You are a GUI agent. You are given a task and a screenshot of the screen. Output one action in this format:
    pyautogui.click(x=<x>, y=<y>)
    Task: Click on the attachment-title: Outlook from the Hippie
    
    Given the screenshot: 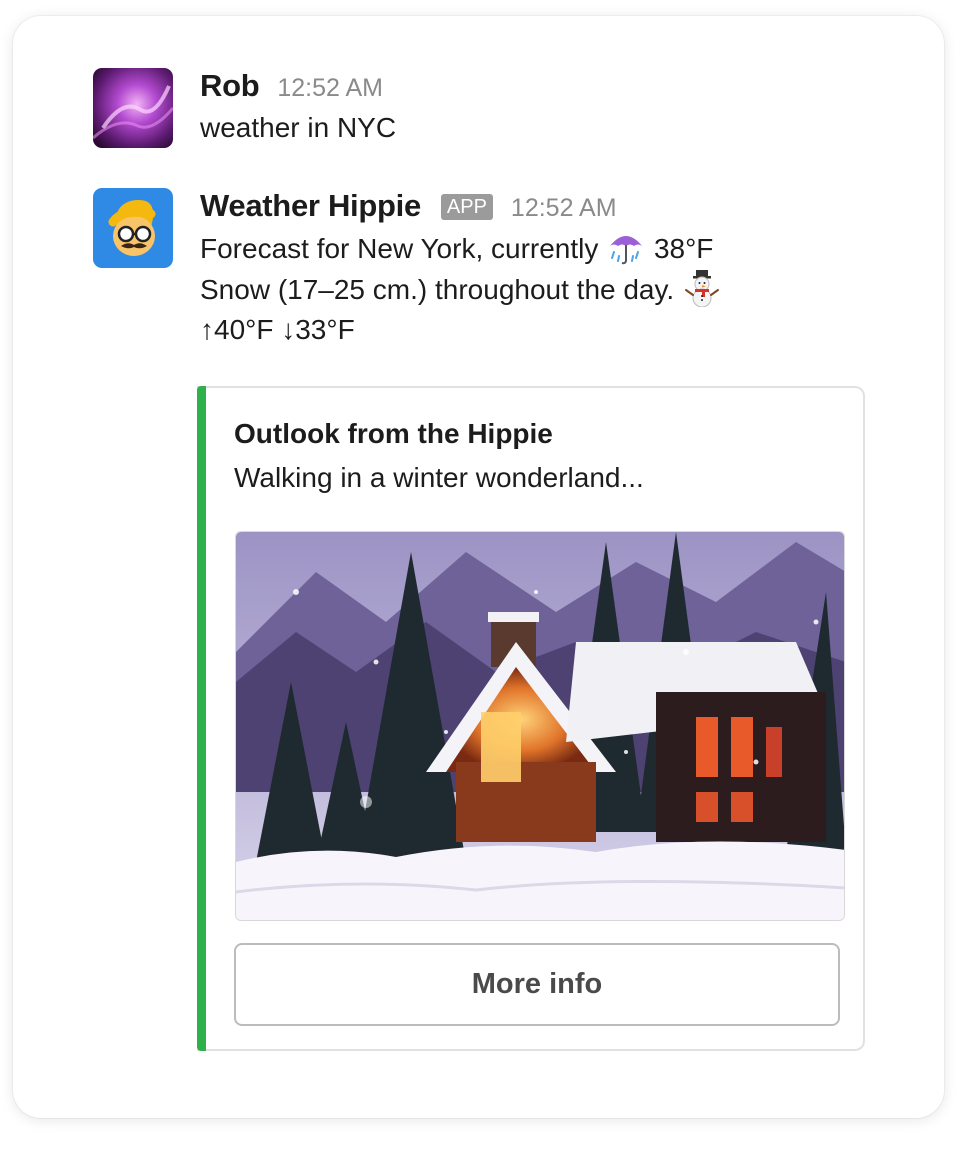 What is the action you would take?
    pyautogui.click(x=393, y=433)
    